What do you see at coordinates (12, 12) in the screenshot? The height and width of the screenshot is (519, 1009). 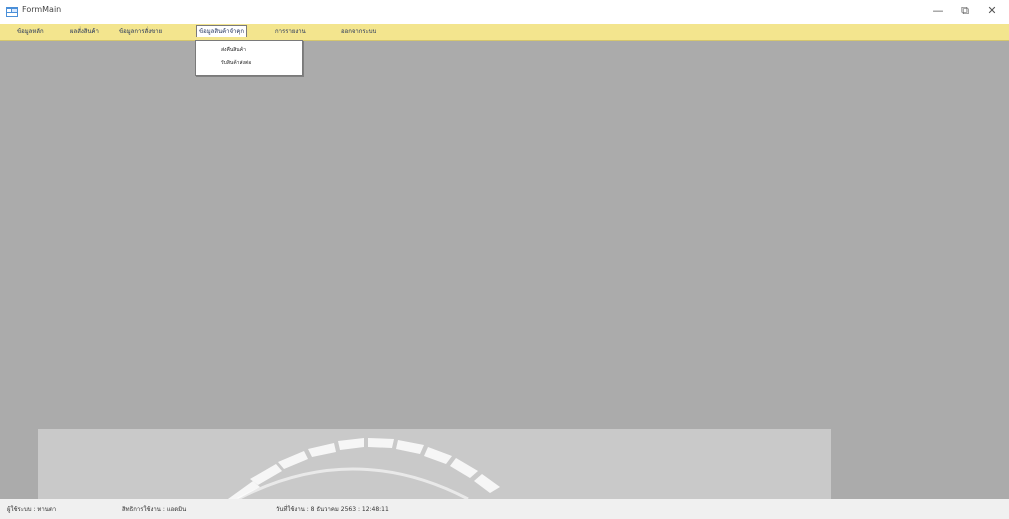 I see `app-window-icon` at bounding box center [12, 12].